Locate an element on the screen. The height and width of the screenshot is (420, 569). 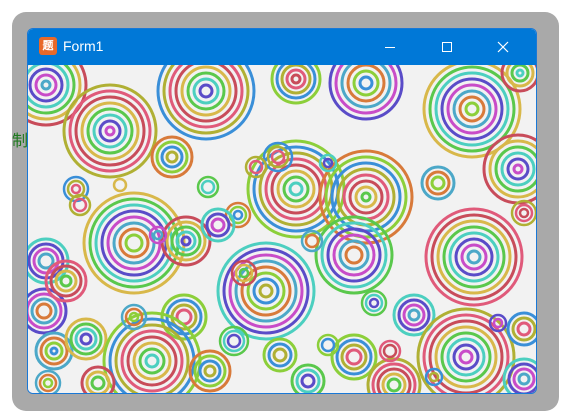
close-icon is located at coordinates (503, 47).